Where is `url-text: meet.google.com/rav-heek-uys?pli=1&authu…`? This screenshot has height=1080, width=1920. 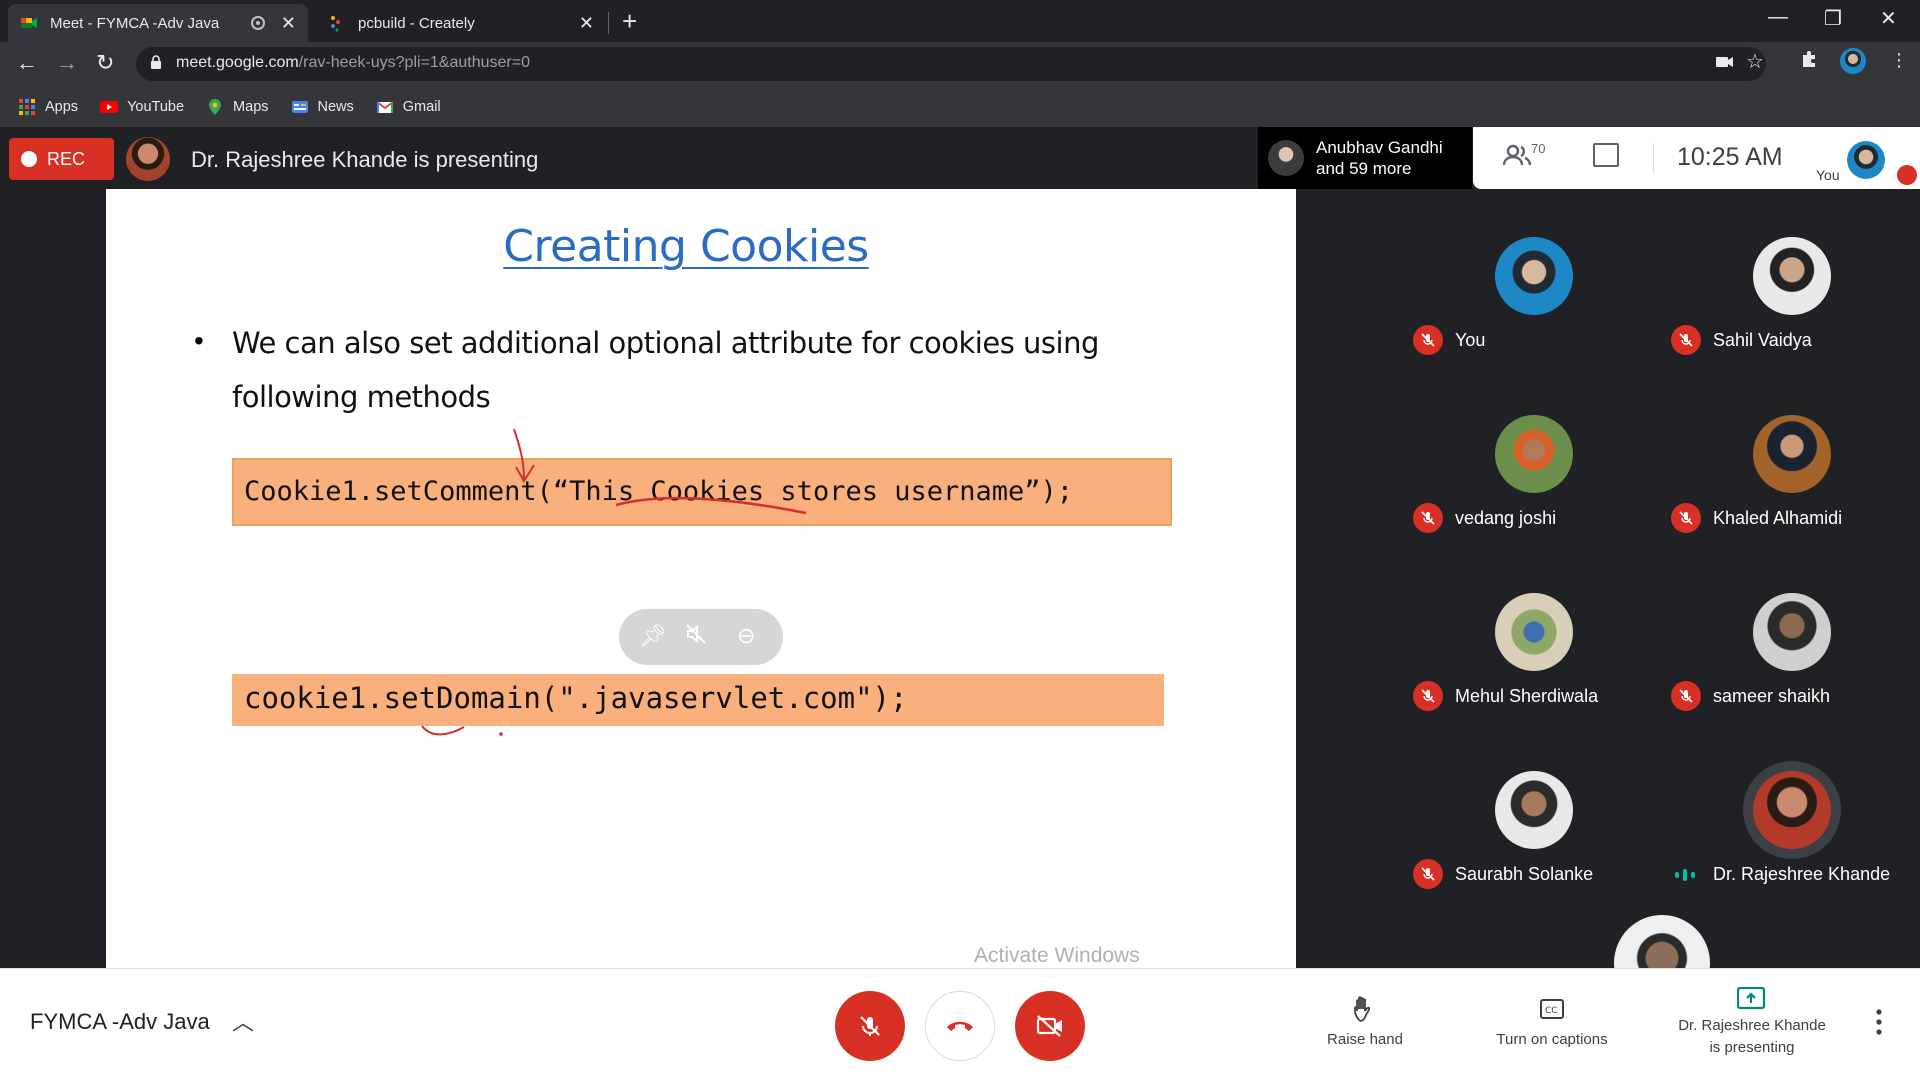
url-text: meet.google.com/rav-heek-uys?pli=1&authu… is located at coordinates (353, 62).